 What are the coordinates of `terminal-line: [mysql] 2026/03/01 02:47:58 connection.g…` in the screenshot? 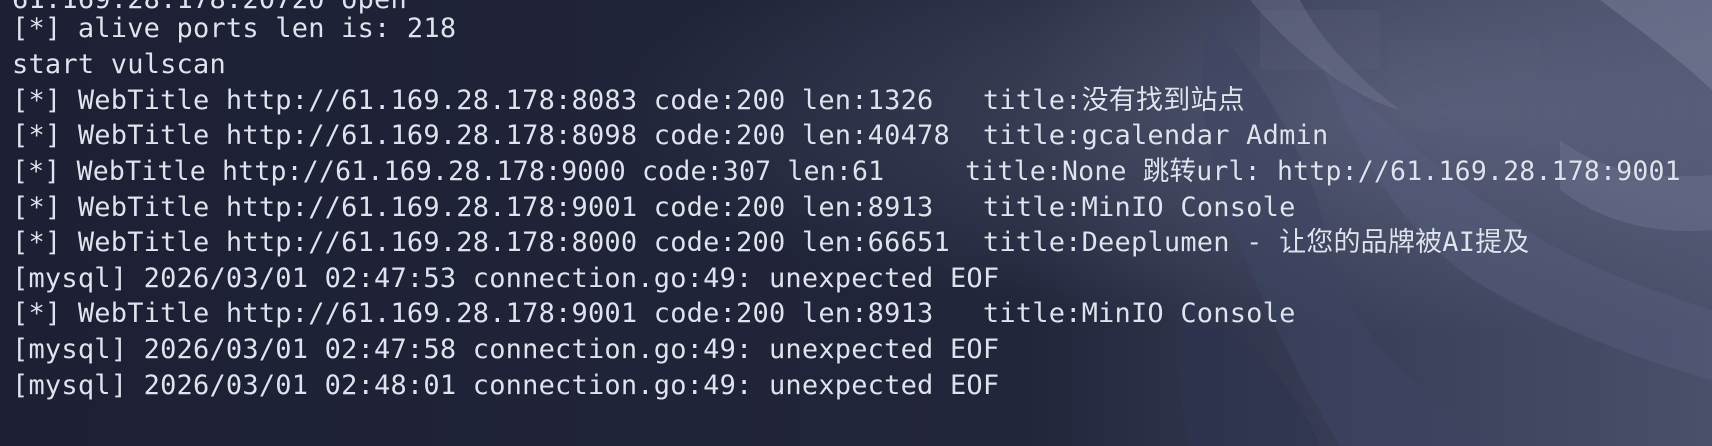 It's located at (506, 349).